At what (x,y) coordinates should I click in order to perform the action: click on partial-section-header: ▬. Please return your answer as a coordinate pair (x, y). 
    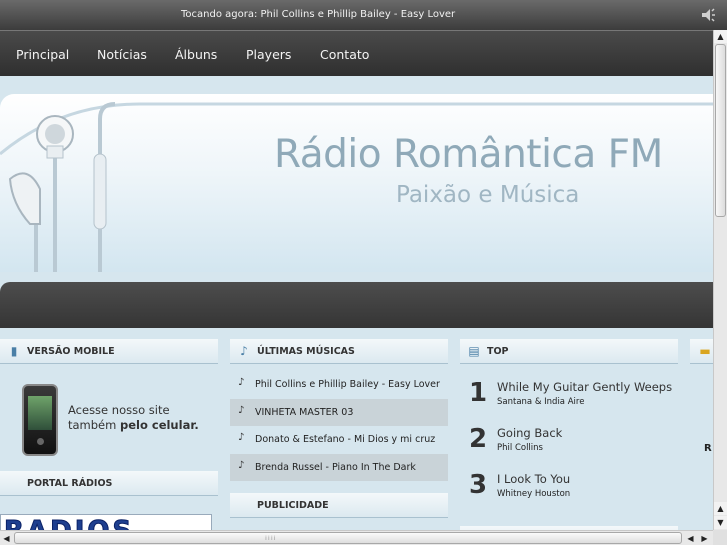
    Looking at the image, I should click on (701, 351).